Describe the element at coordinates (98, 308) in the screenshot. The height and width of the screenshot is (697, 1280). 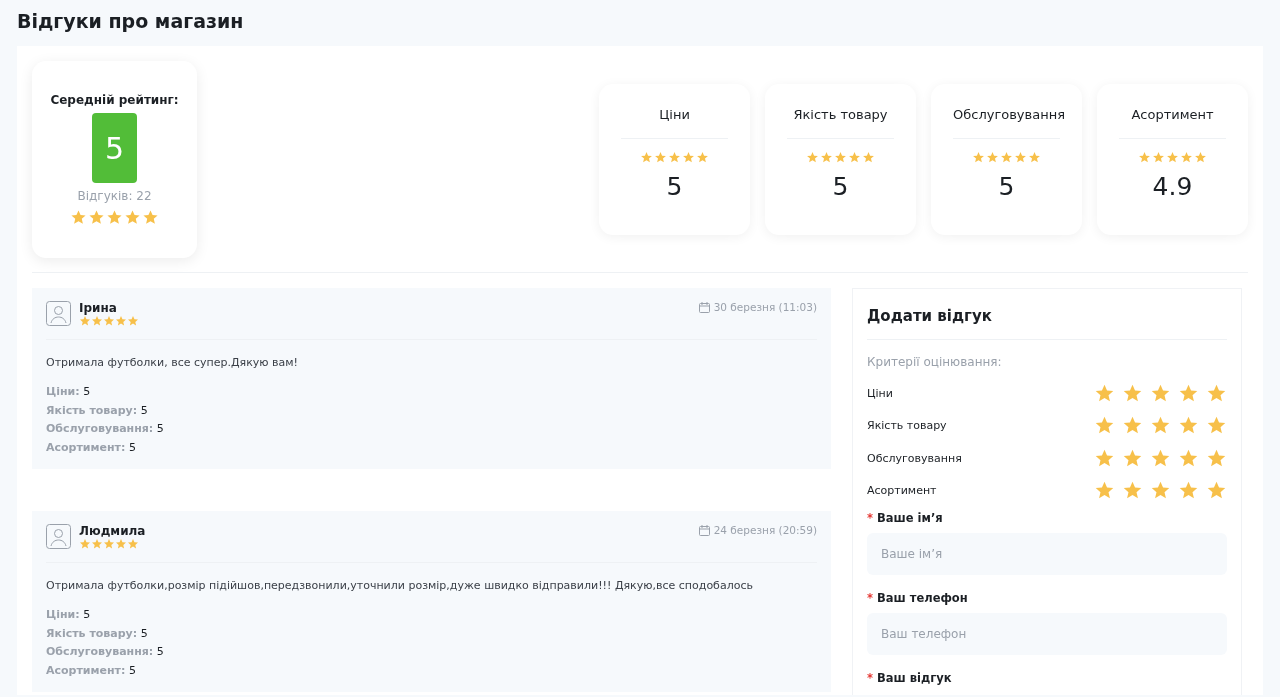
I see `review-author: Ірина` at that location.